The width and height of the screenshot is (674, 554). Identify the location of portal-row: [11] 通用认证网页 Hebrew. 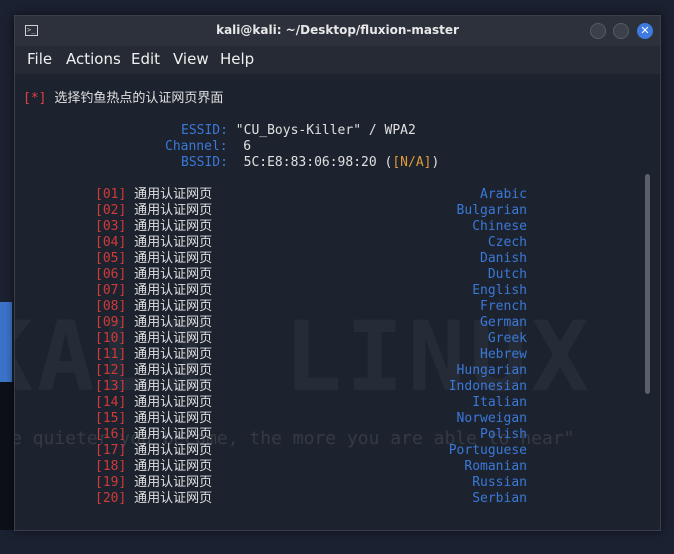
(311, 354).